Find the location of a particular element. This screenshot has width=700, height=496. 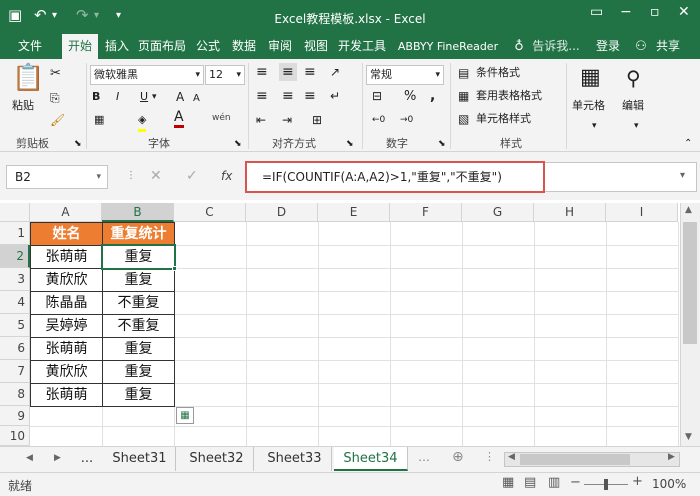

table-format-button: 套用表格格式 is located at coordinates (509, 96).